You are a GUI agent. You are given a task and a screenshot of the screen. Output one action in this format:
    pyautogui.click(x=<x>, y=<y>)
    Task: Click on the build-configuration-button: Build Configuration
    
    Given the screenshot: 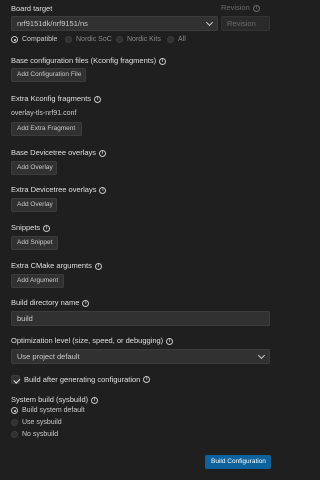 What is the action you would take?
    pyautogui.click(x=238, y=462)
    